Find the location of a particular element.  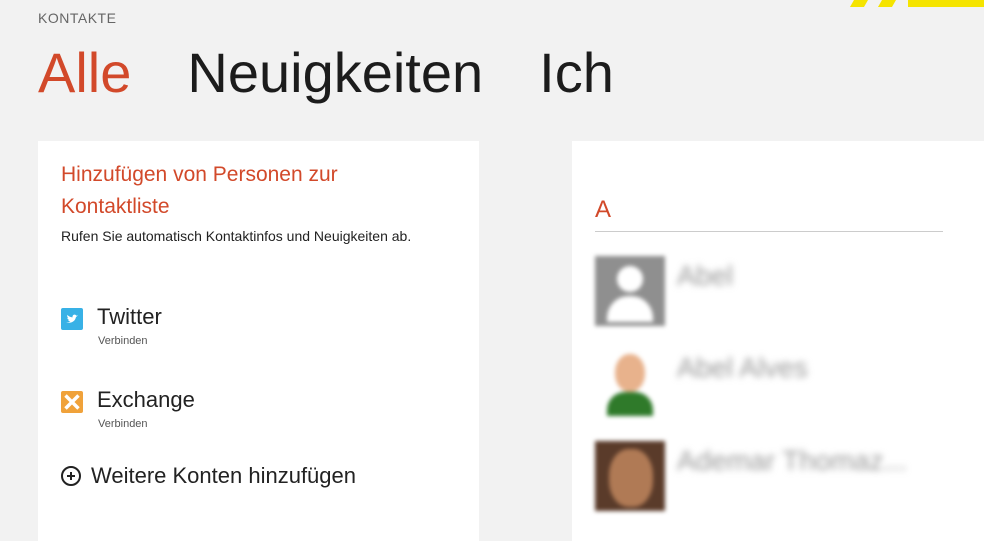

connect-link-twitter: Verbinden is located at coordinates (123, 341).